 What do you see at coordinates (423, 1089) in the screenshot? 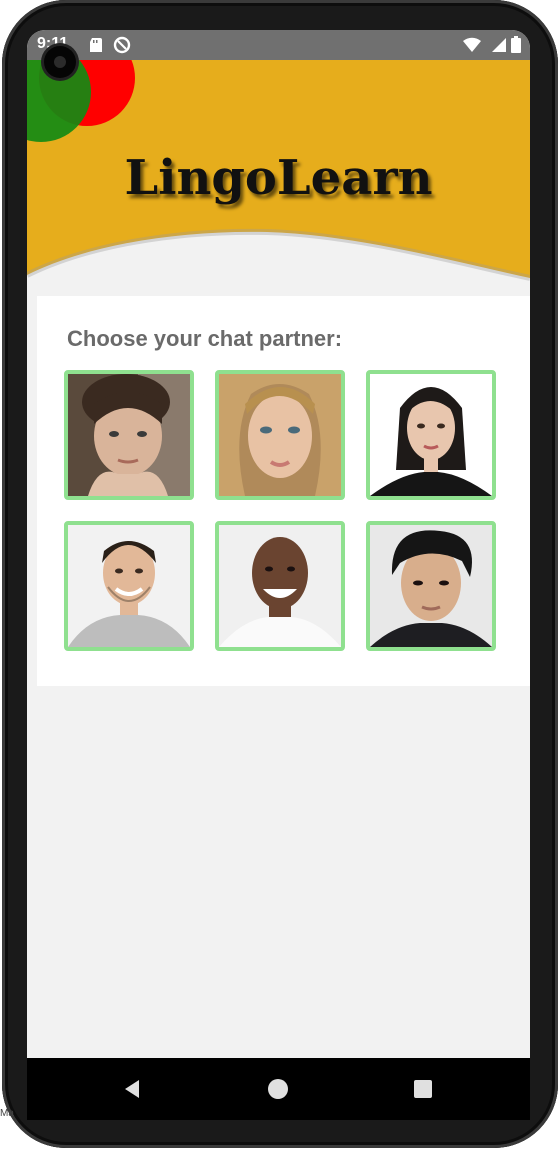
I see `recents-icon` at bounding box center [423, 1089].